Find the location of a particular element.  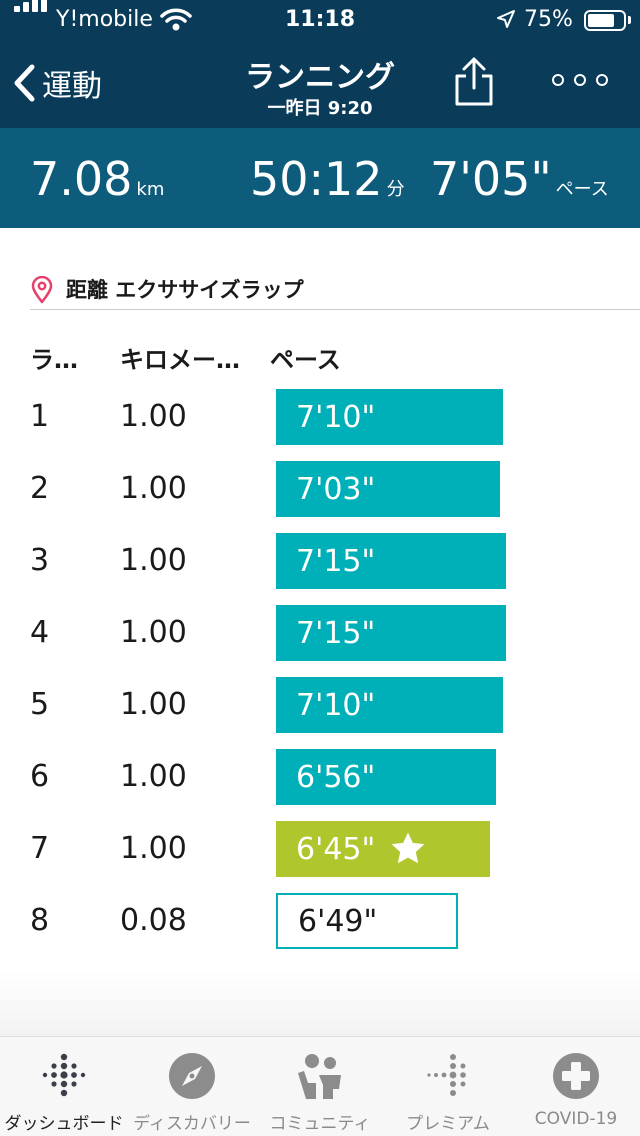

table-row: 3 1.00 7'15" is located at coordinates (320, 562).